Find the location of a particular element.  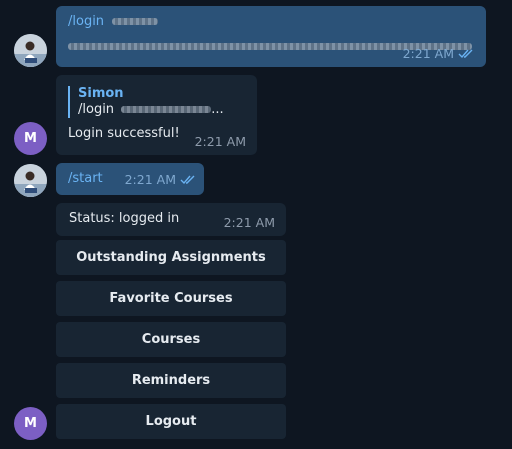

button-label: Logout is located at coordinates (171, 421).